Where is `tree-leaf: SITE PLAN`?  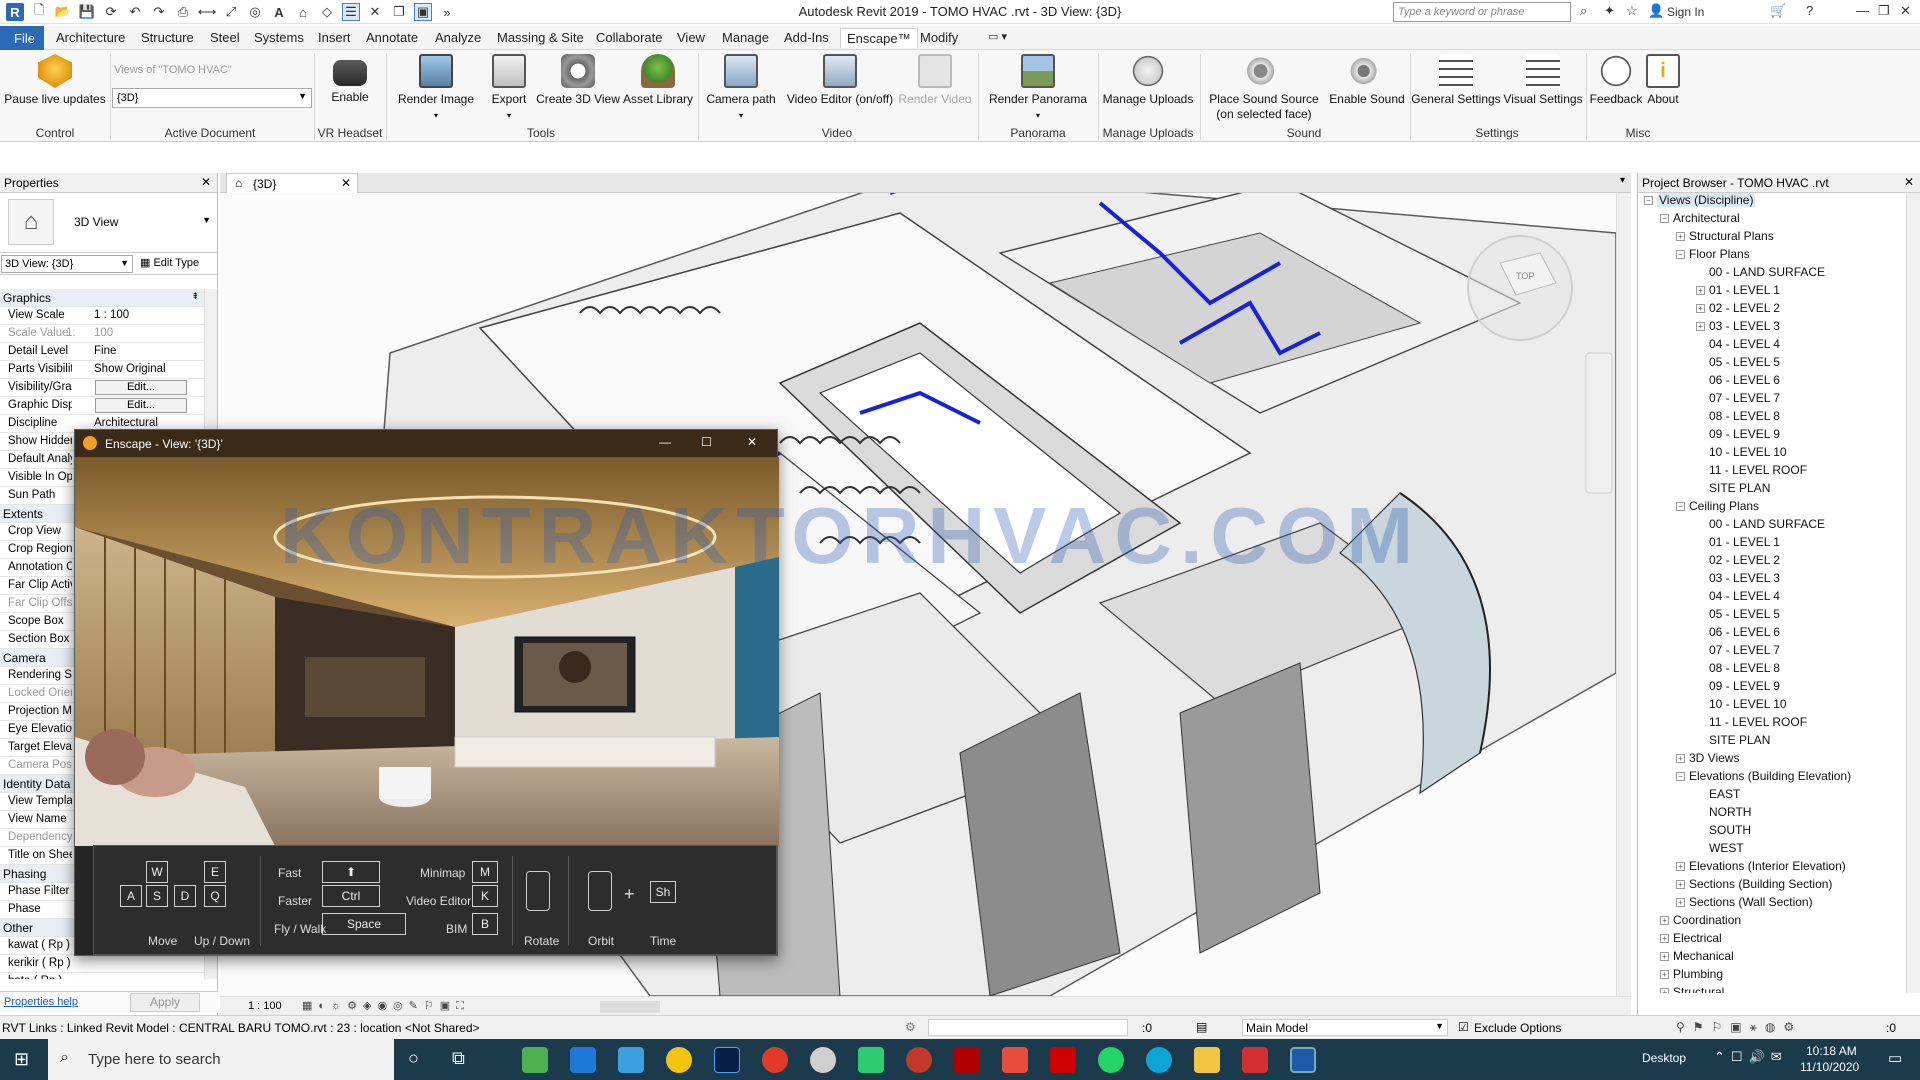
tree-leaf: SITE PLAN is located at coordinates (1733, 740).